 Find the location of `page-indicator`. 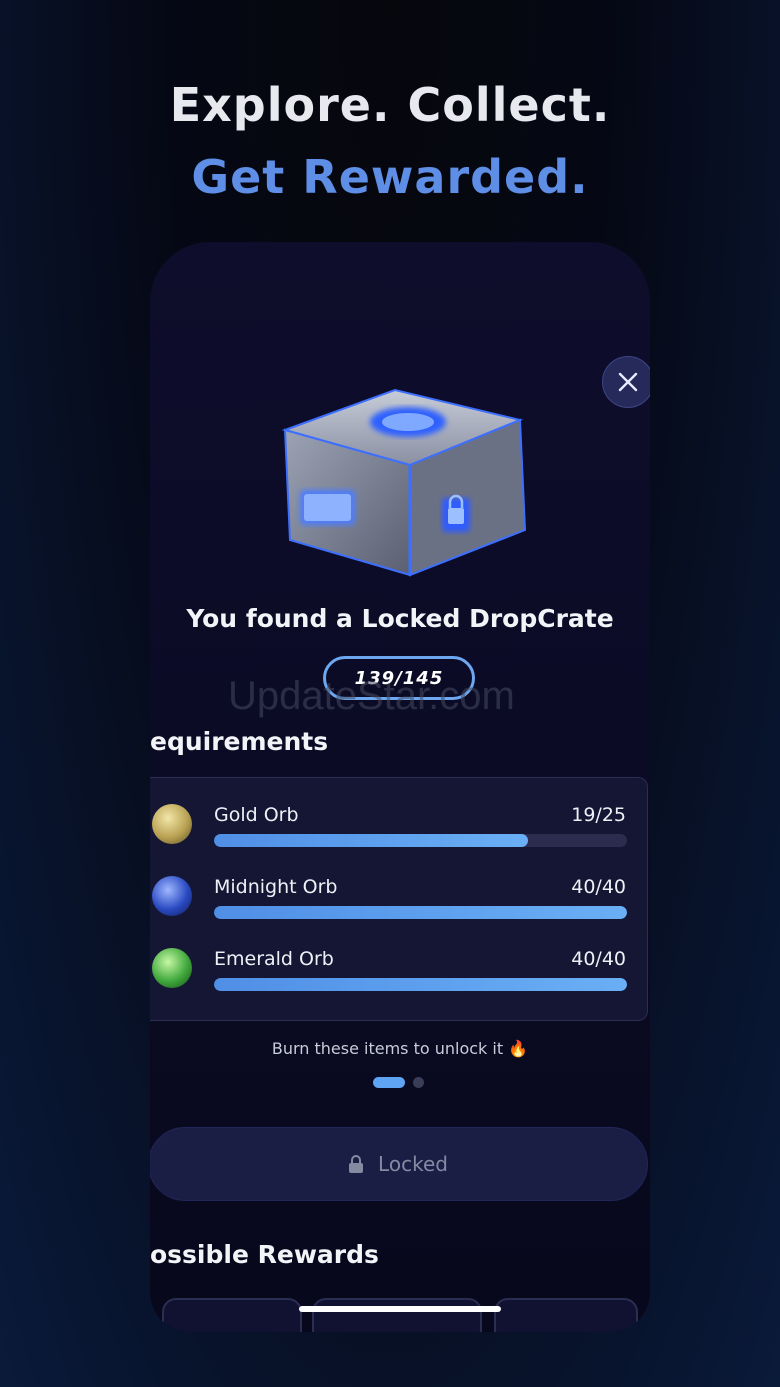

page-indicator is located at coordinates (398, 1082).